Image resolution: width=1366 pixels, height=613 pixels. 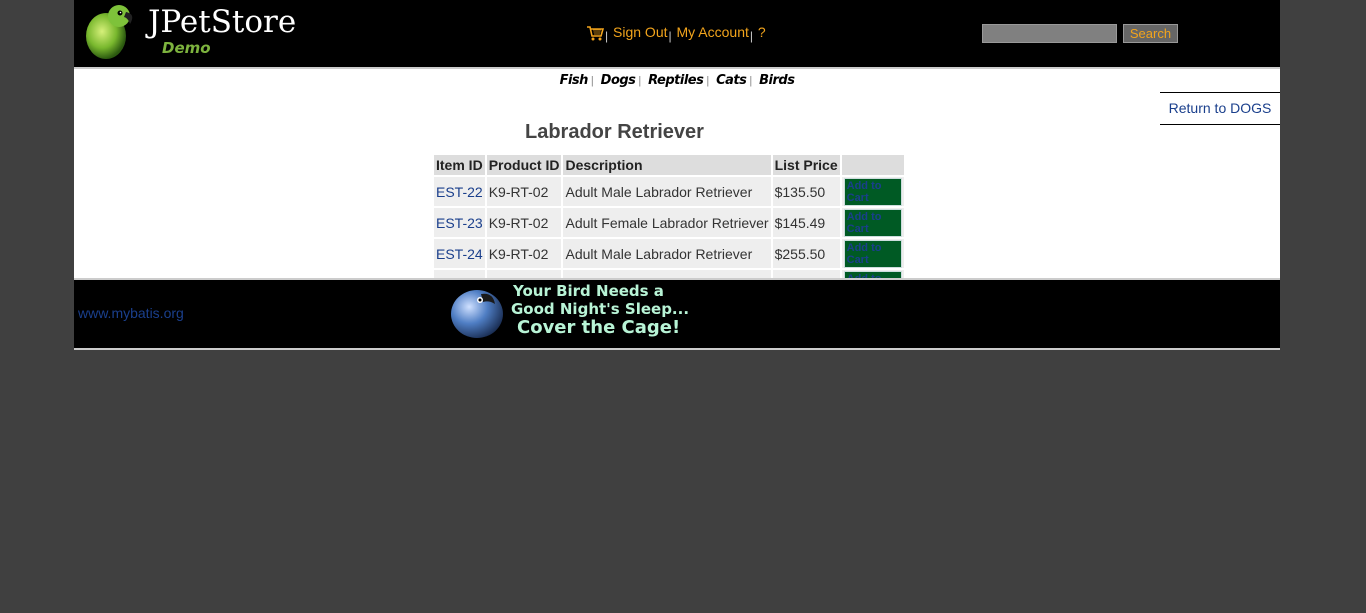 I want to click on search-form: Search, so click(x=1080, y=33).